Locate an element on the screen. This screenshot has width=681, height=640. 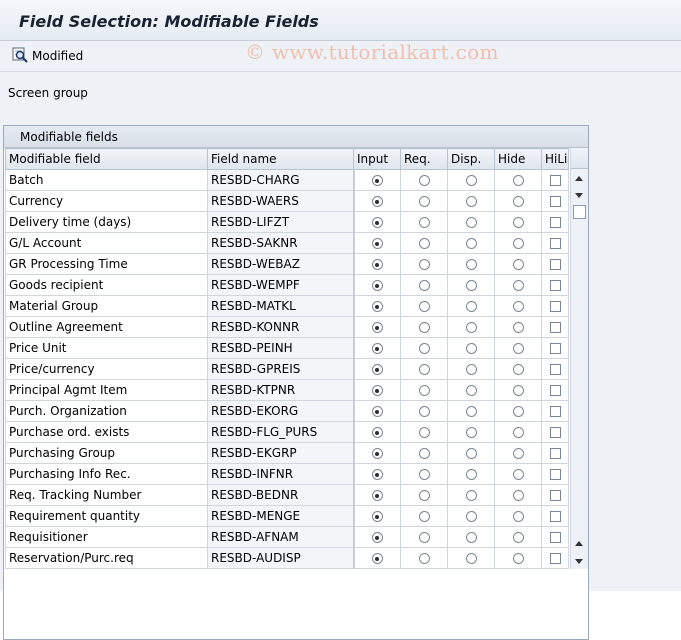
column-header: Hide is located at coordinates (518, 159).